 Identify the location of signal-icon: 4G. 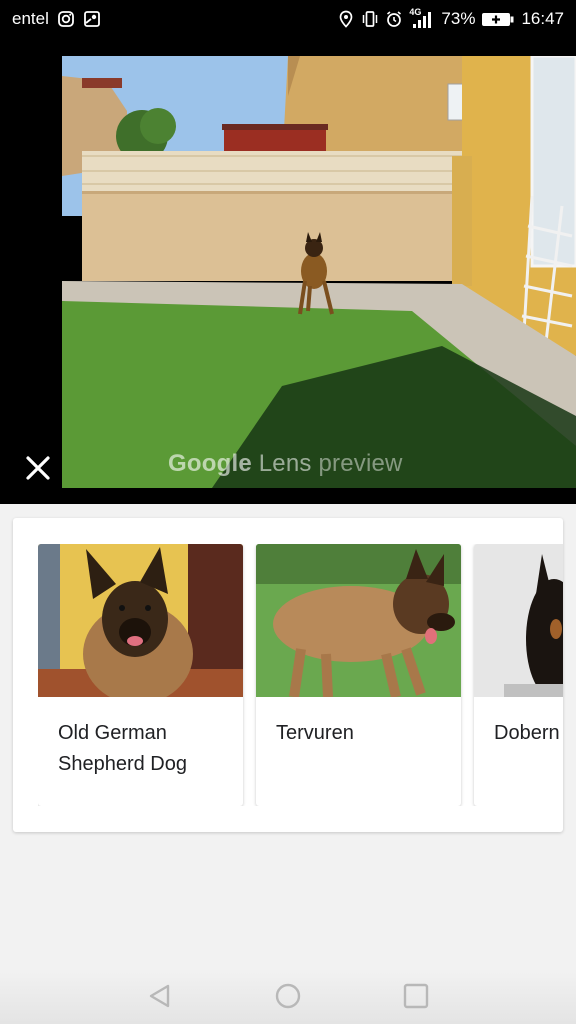
(422, 17).